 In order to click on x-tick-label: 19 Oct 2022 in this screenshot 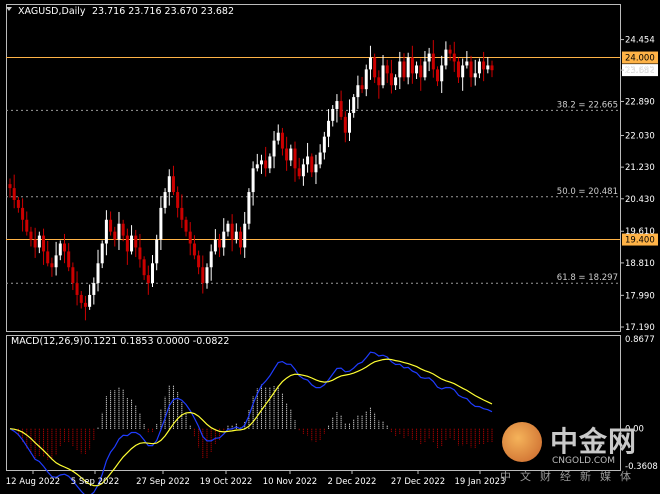, I will do `click(226, 482)`.